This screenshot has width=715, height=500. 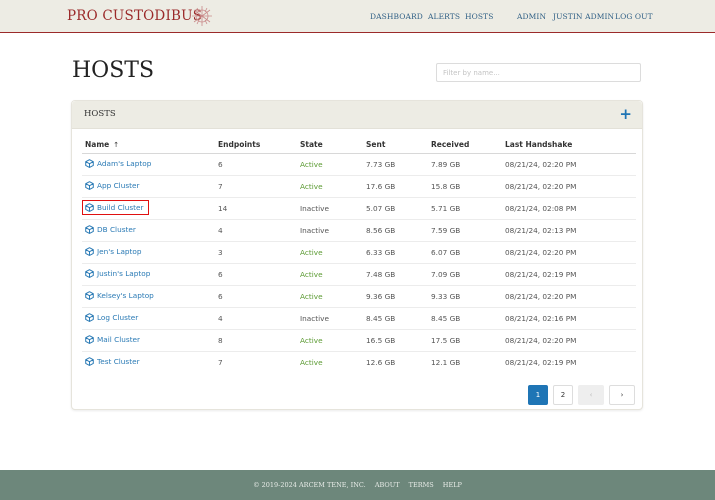 What do you see at coordinates (100, 114) in the screenshot?
I see `panel-title: HOSTS` at bounding box center [100, 114].